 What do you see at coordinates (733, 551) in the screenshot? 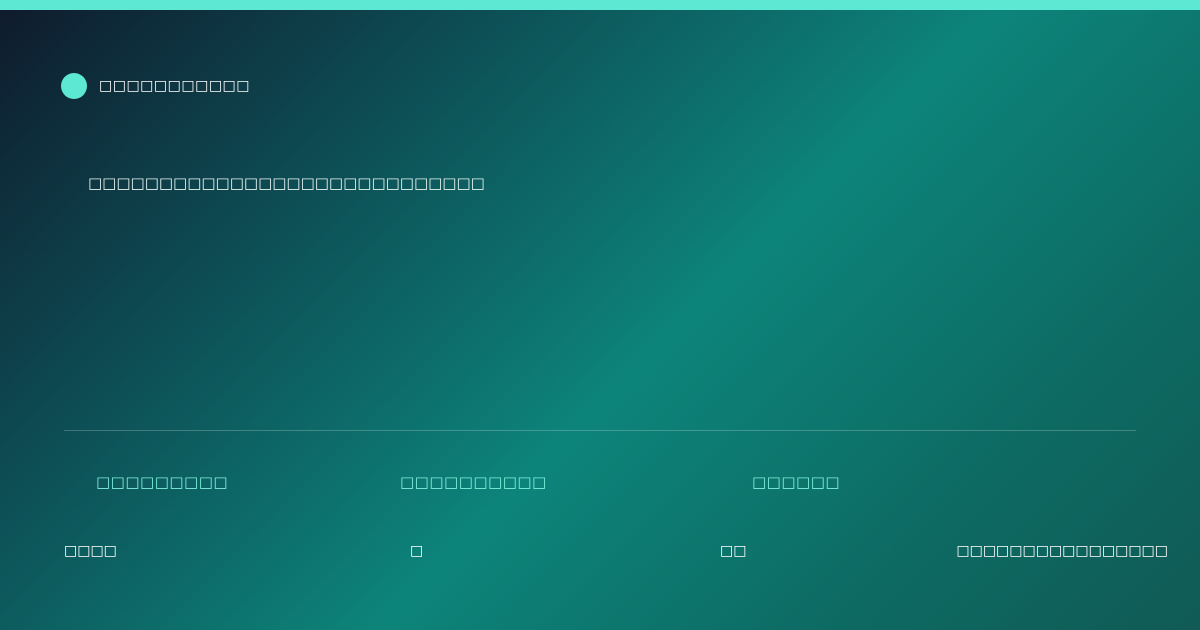
I see `stat-value-3: □□` at bounding box center [733, 551].